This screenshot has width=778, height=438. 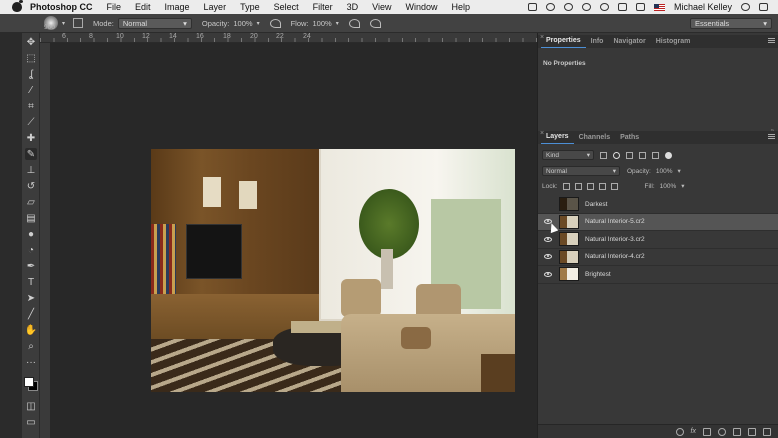 What do you see at coordinates (703, 7) in the screenshot?
I see `user-name: Michael Kelley` at bounding box center [703, 7].